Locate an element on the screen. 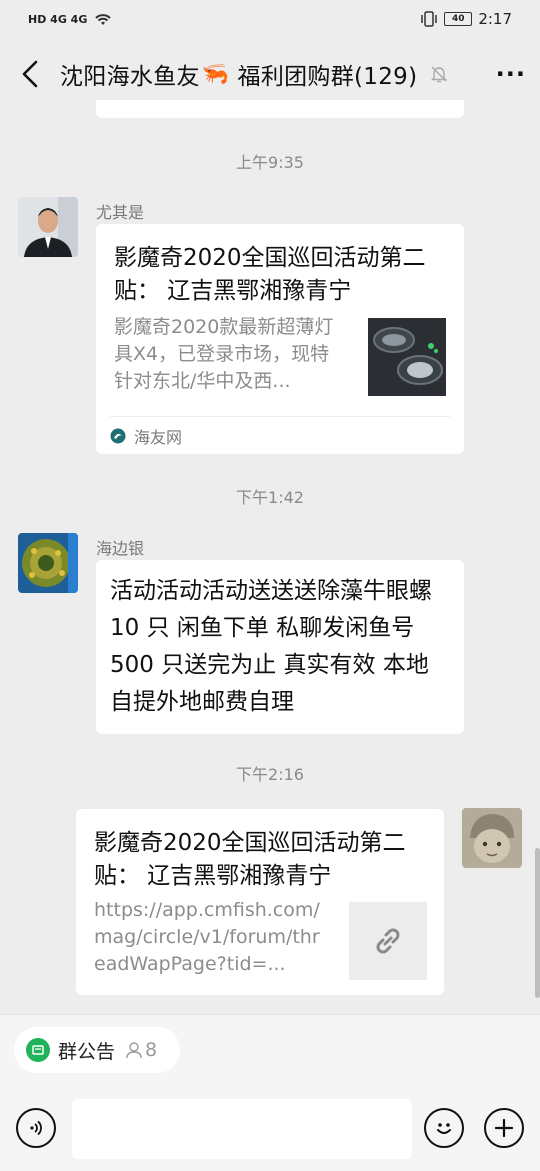  status-left: HD 4G 4G is located at coordinates (70, 19).